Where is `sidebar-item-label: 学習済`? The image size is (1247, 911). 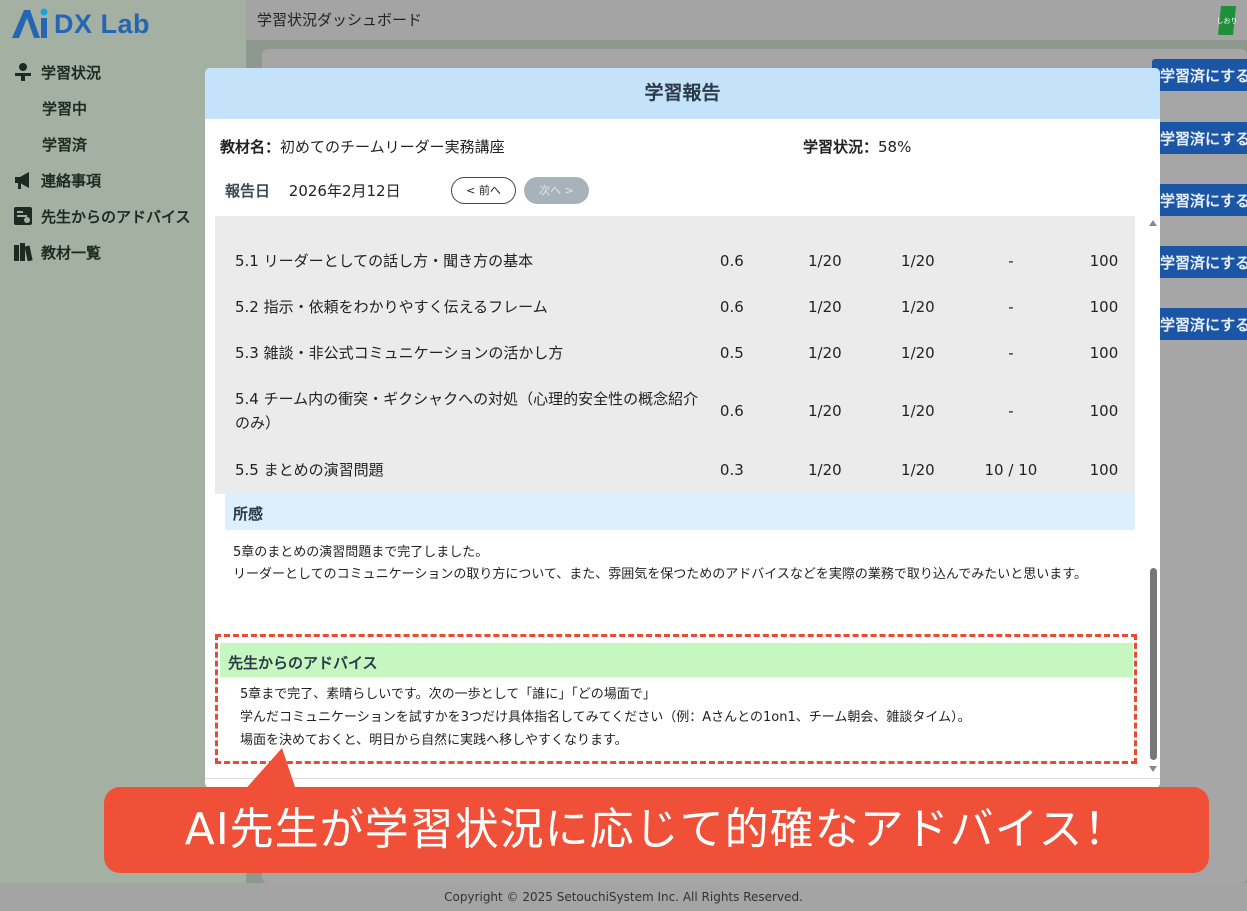
sidebar-item-label: 学習済 is located at coordinates (65, 144).